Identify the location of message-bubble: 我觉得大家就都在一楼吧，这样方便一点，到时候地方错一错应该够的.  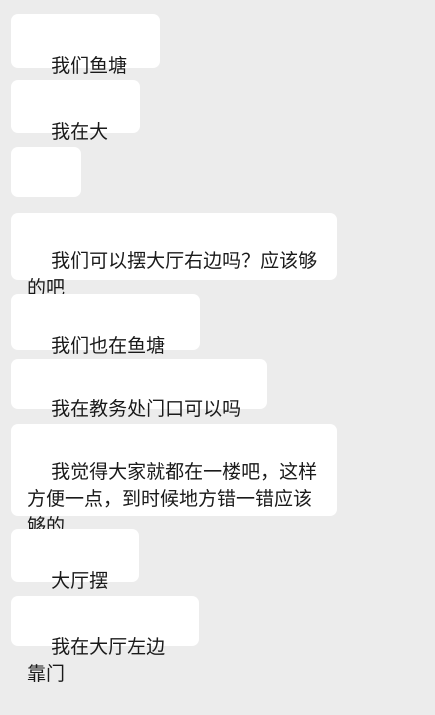
(174, 480).